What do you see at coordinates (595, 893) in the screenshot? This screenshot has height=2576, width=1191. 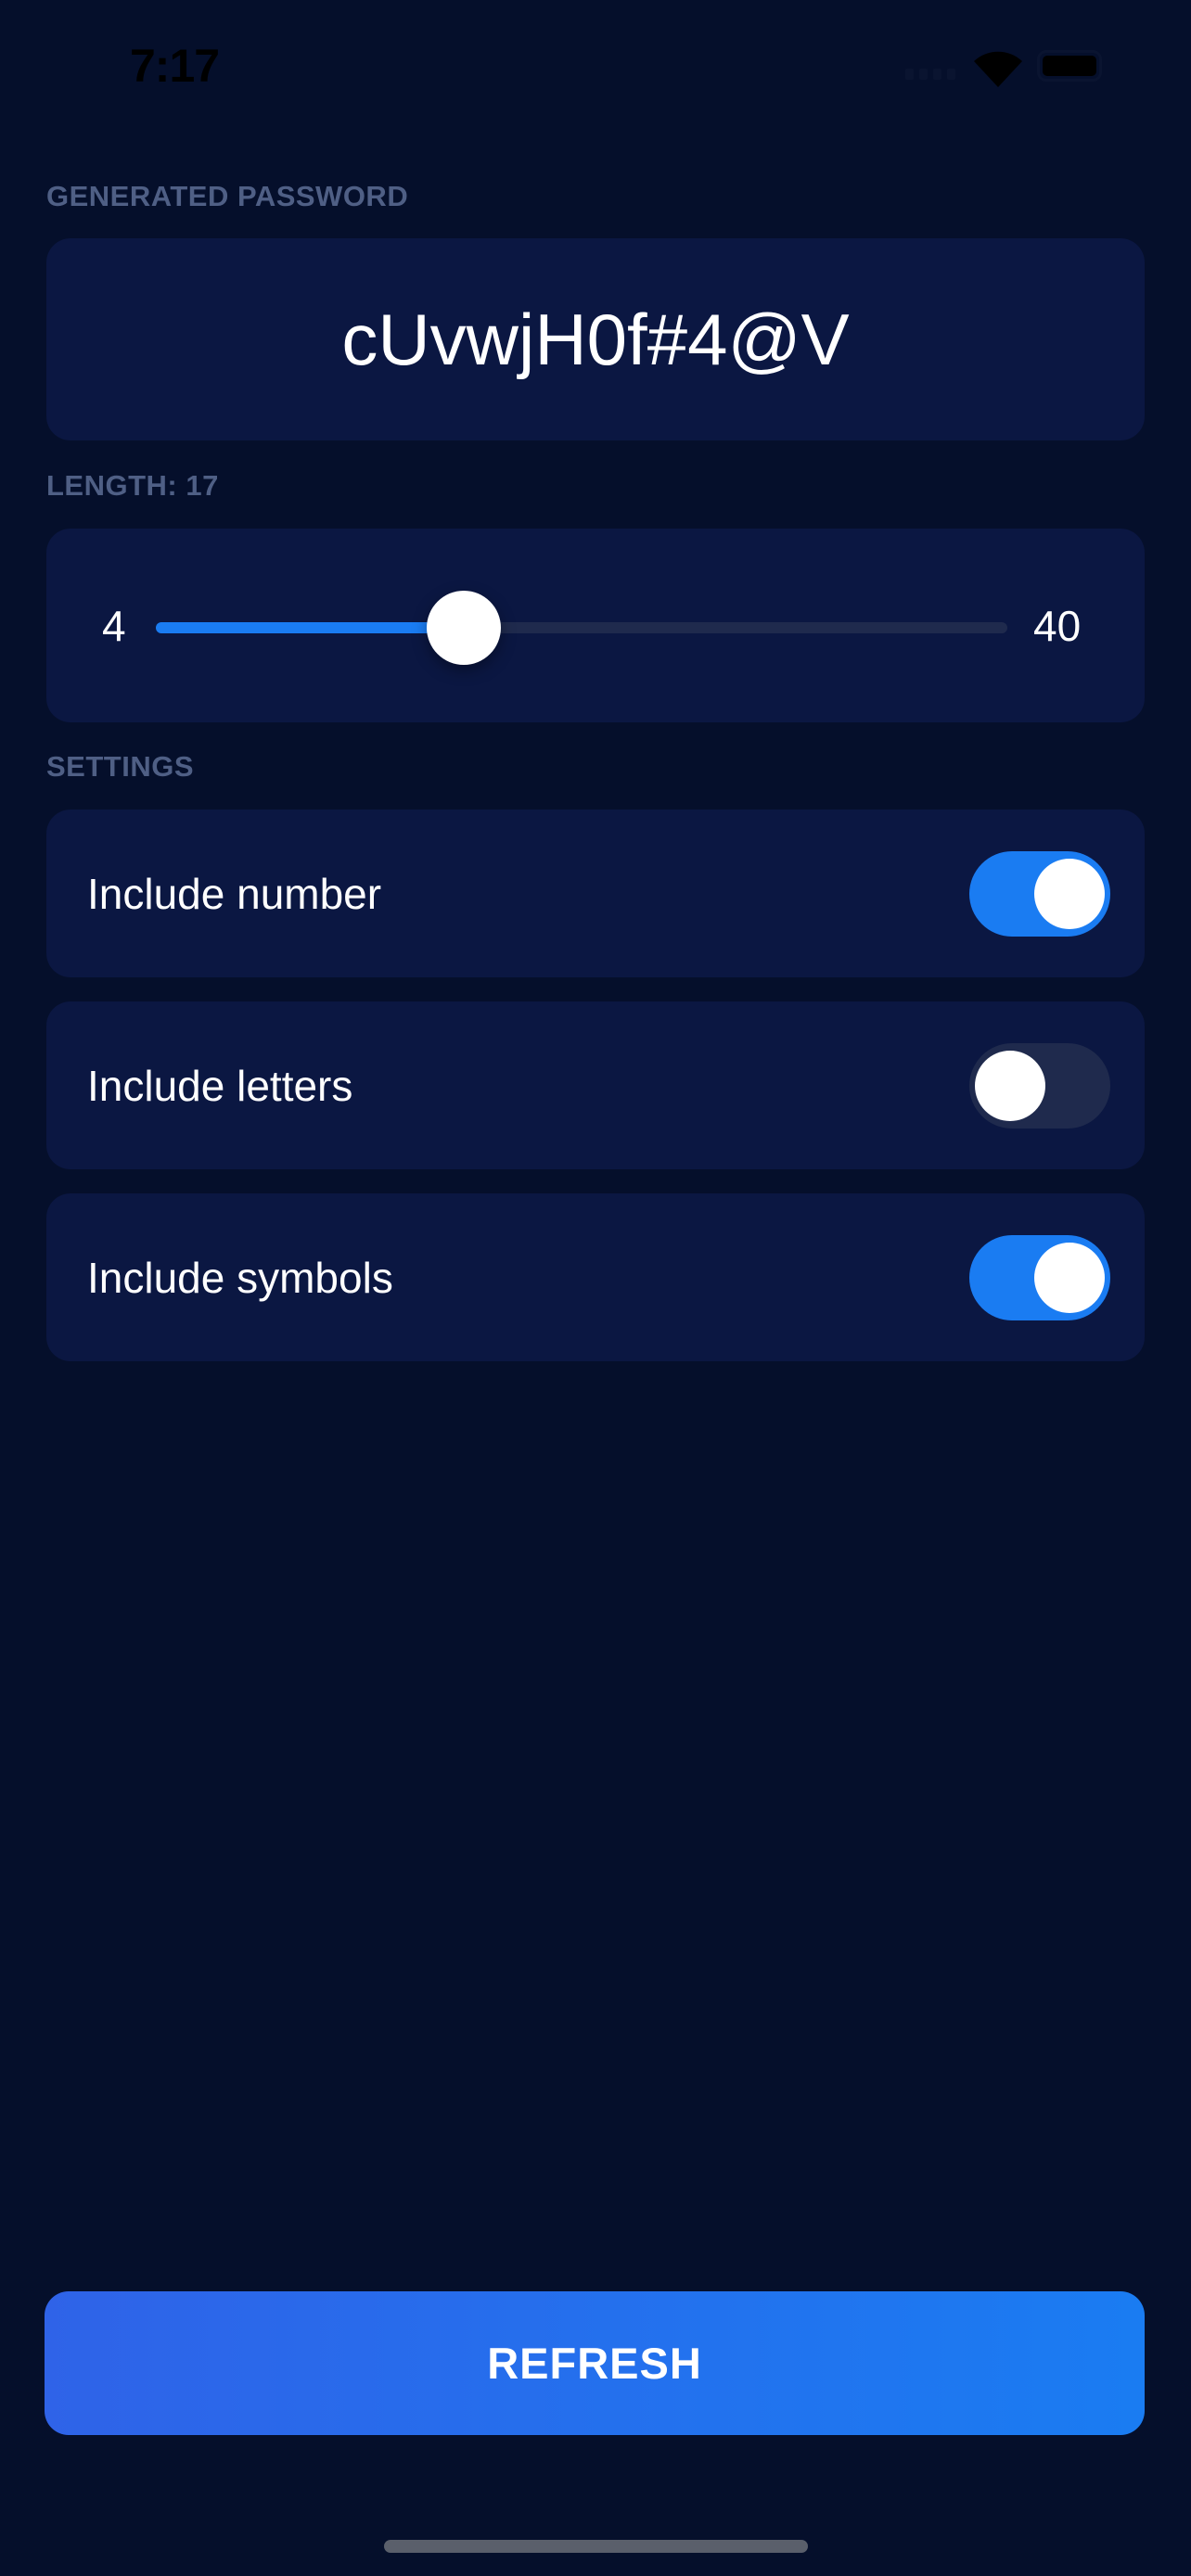 I see `setting-row-include-number: Include number` at bounding box center [595, 893].